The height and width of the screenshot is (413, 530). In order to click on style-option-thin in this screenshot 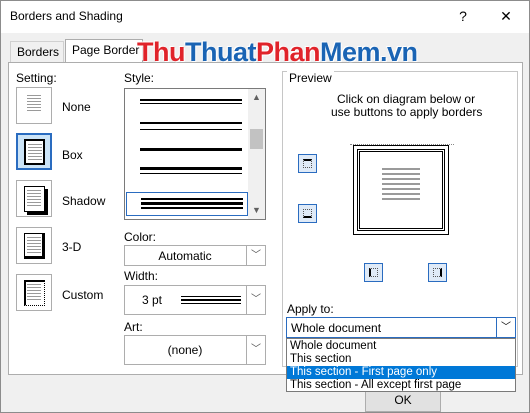, I will do `click(191, 123)`.